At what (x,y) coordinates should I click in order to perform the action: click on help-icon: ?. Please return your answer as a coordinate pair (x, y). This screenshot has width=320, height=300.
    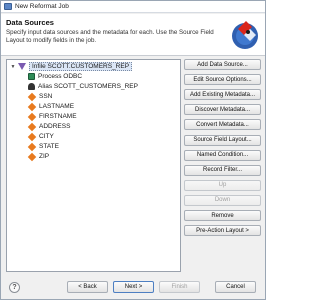
    Looking at the image, I should click on (14, 287).